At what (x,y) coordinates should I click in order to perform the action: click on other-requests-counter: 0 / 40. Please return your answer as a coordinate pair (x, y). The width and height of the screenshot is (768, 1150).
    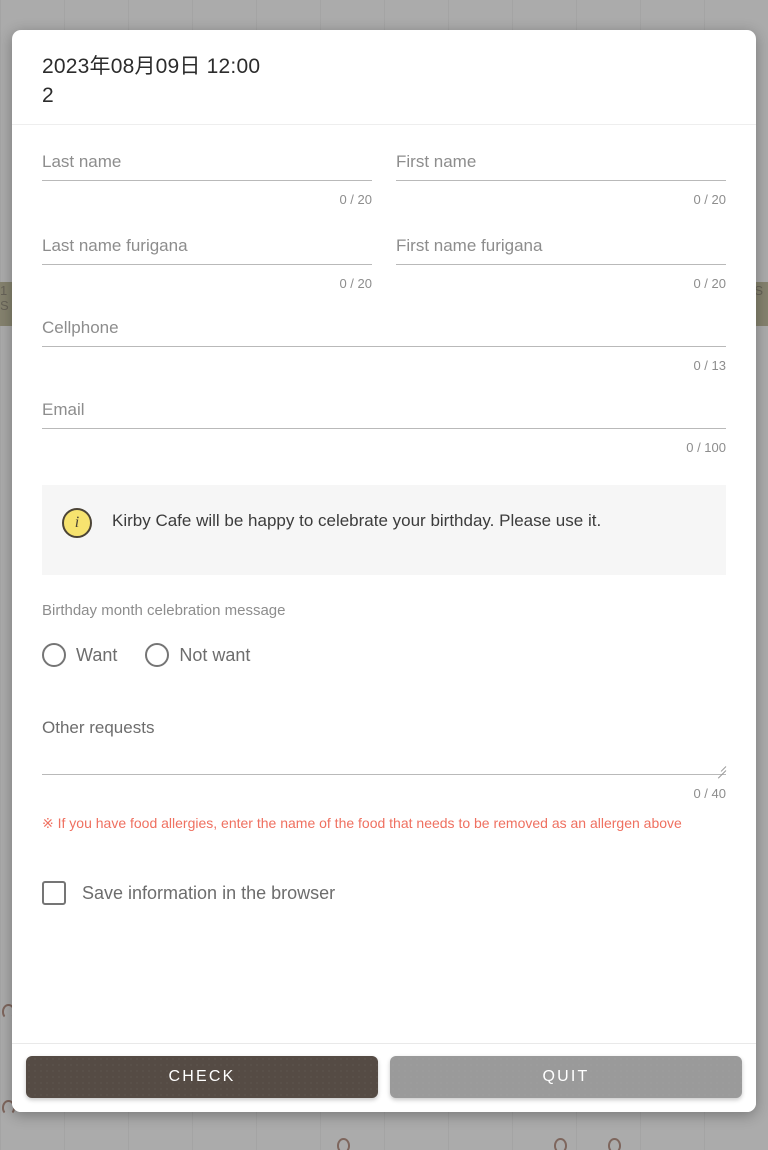
    Looking at the image, I should click on (709, 793).